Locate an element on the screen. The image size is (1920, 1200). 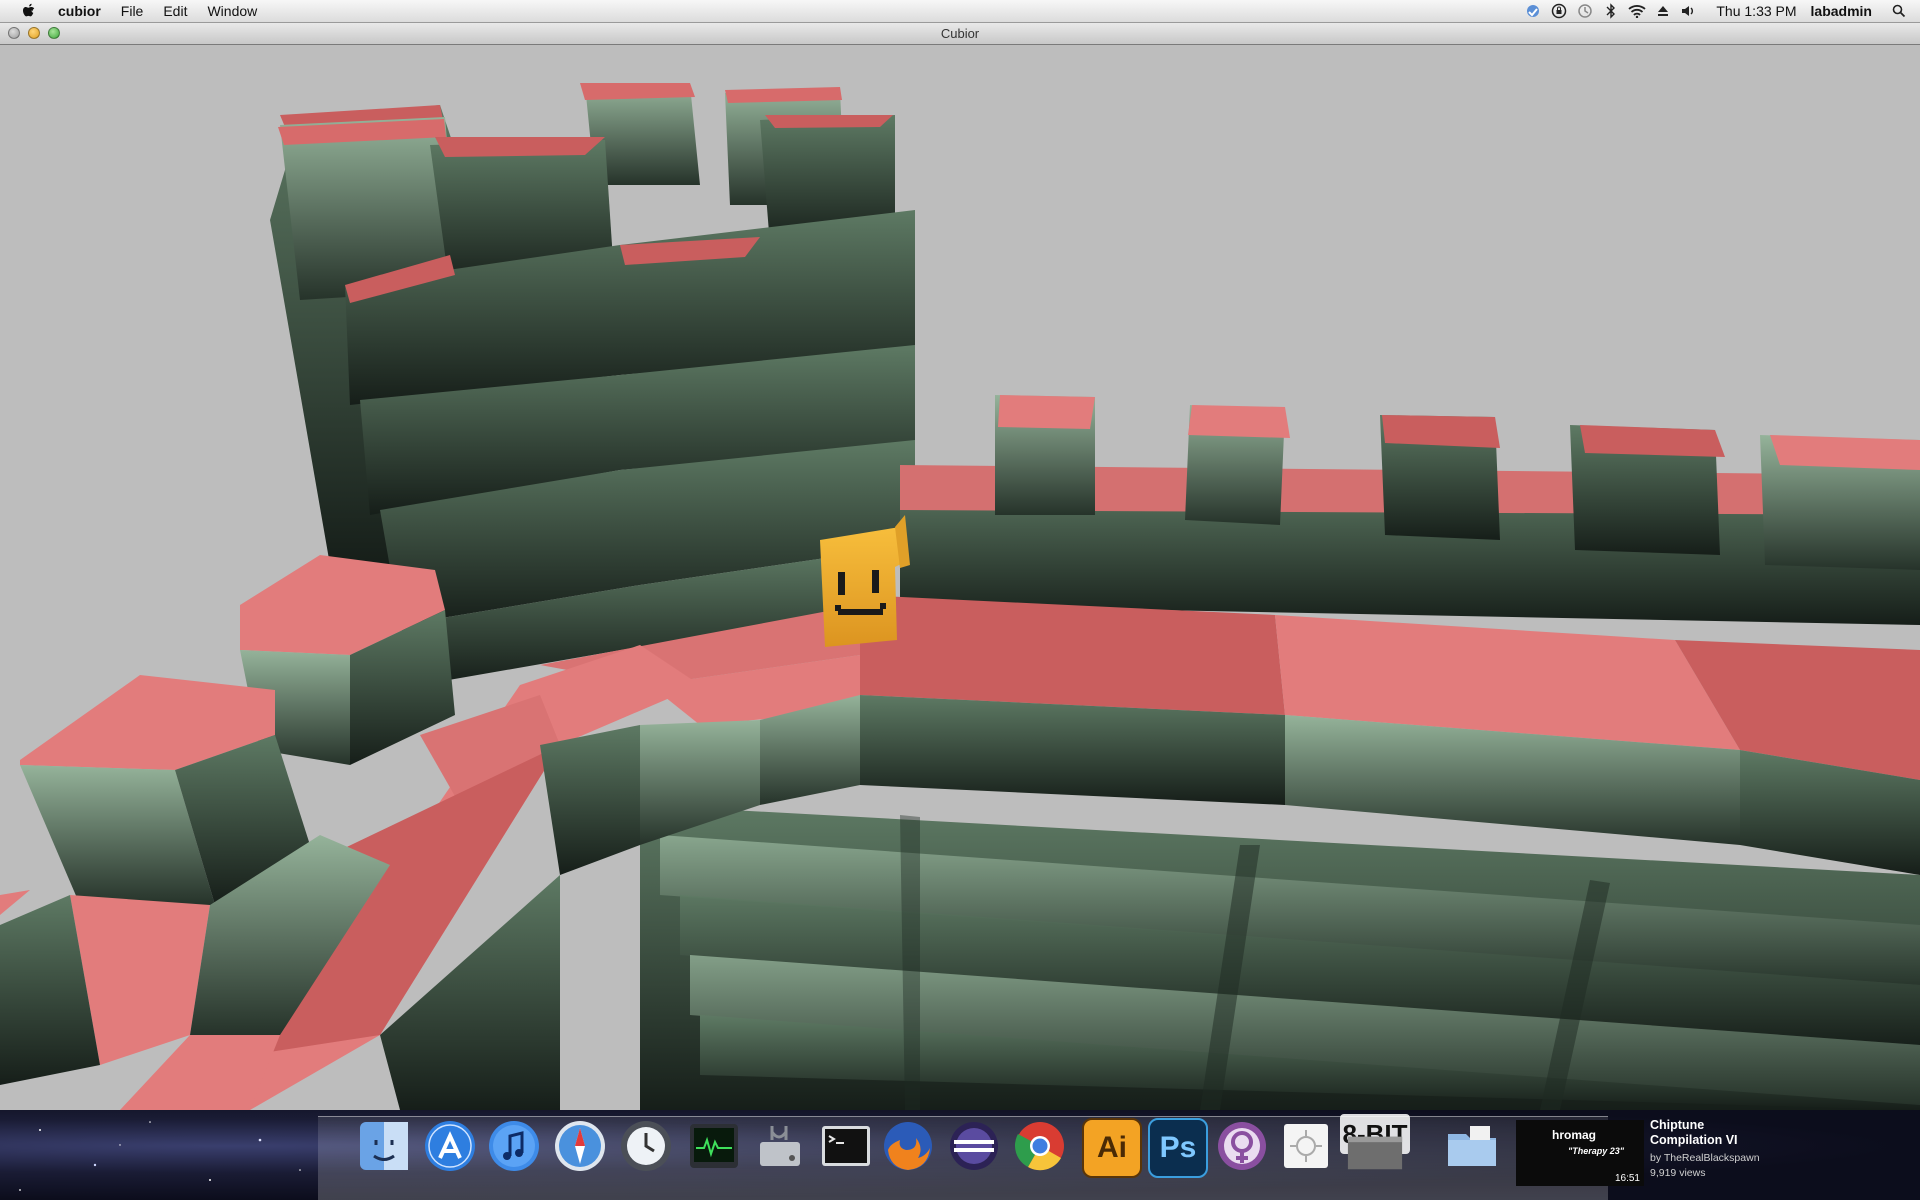
disk-utility-icon is located at coordinates (780, 1146).